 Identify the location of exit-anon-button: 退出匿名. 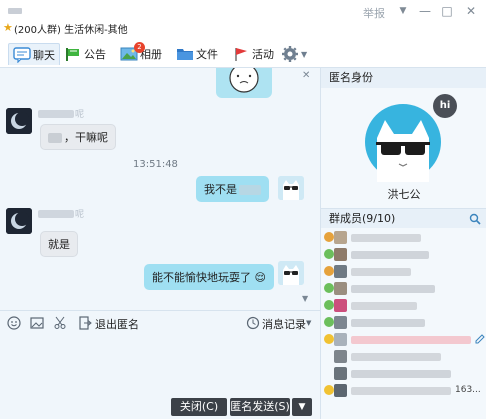
(117, 324).